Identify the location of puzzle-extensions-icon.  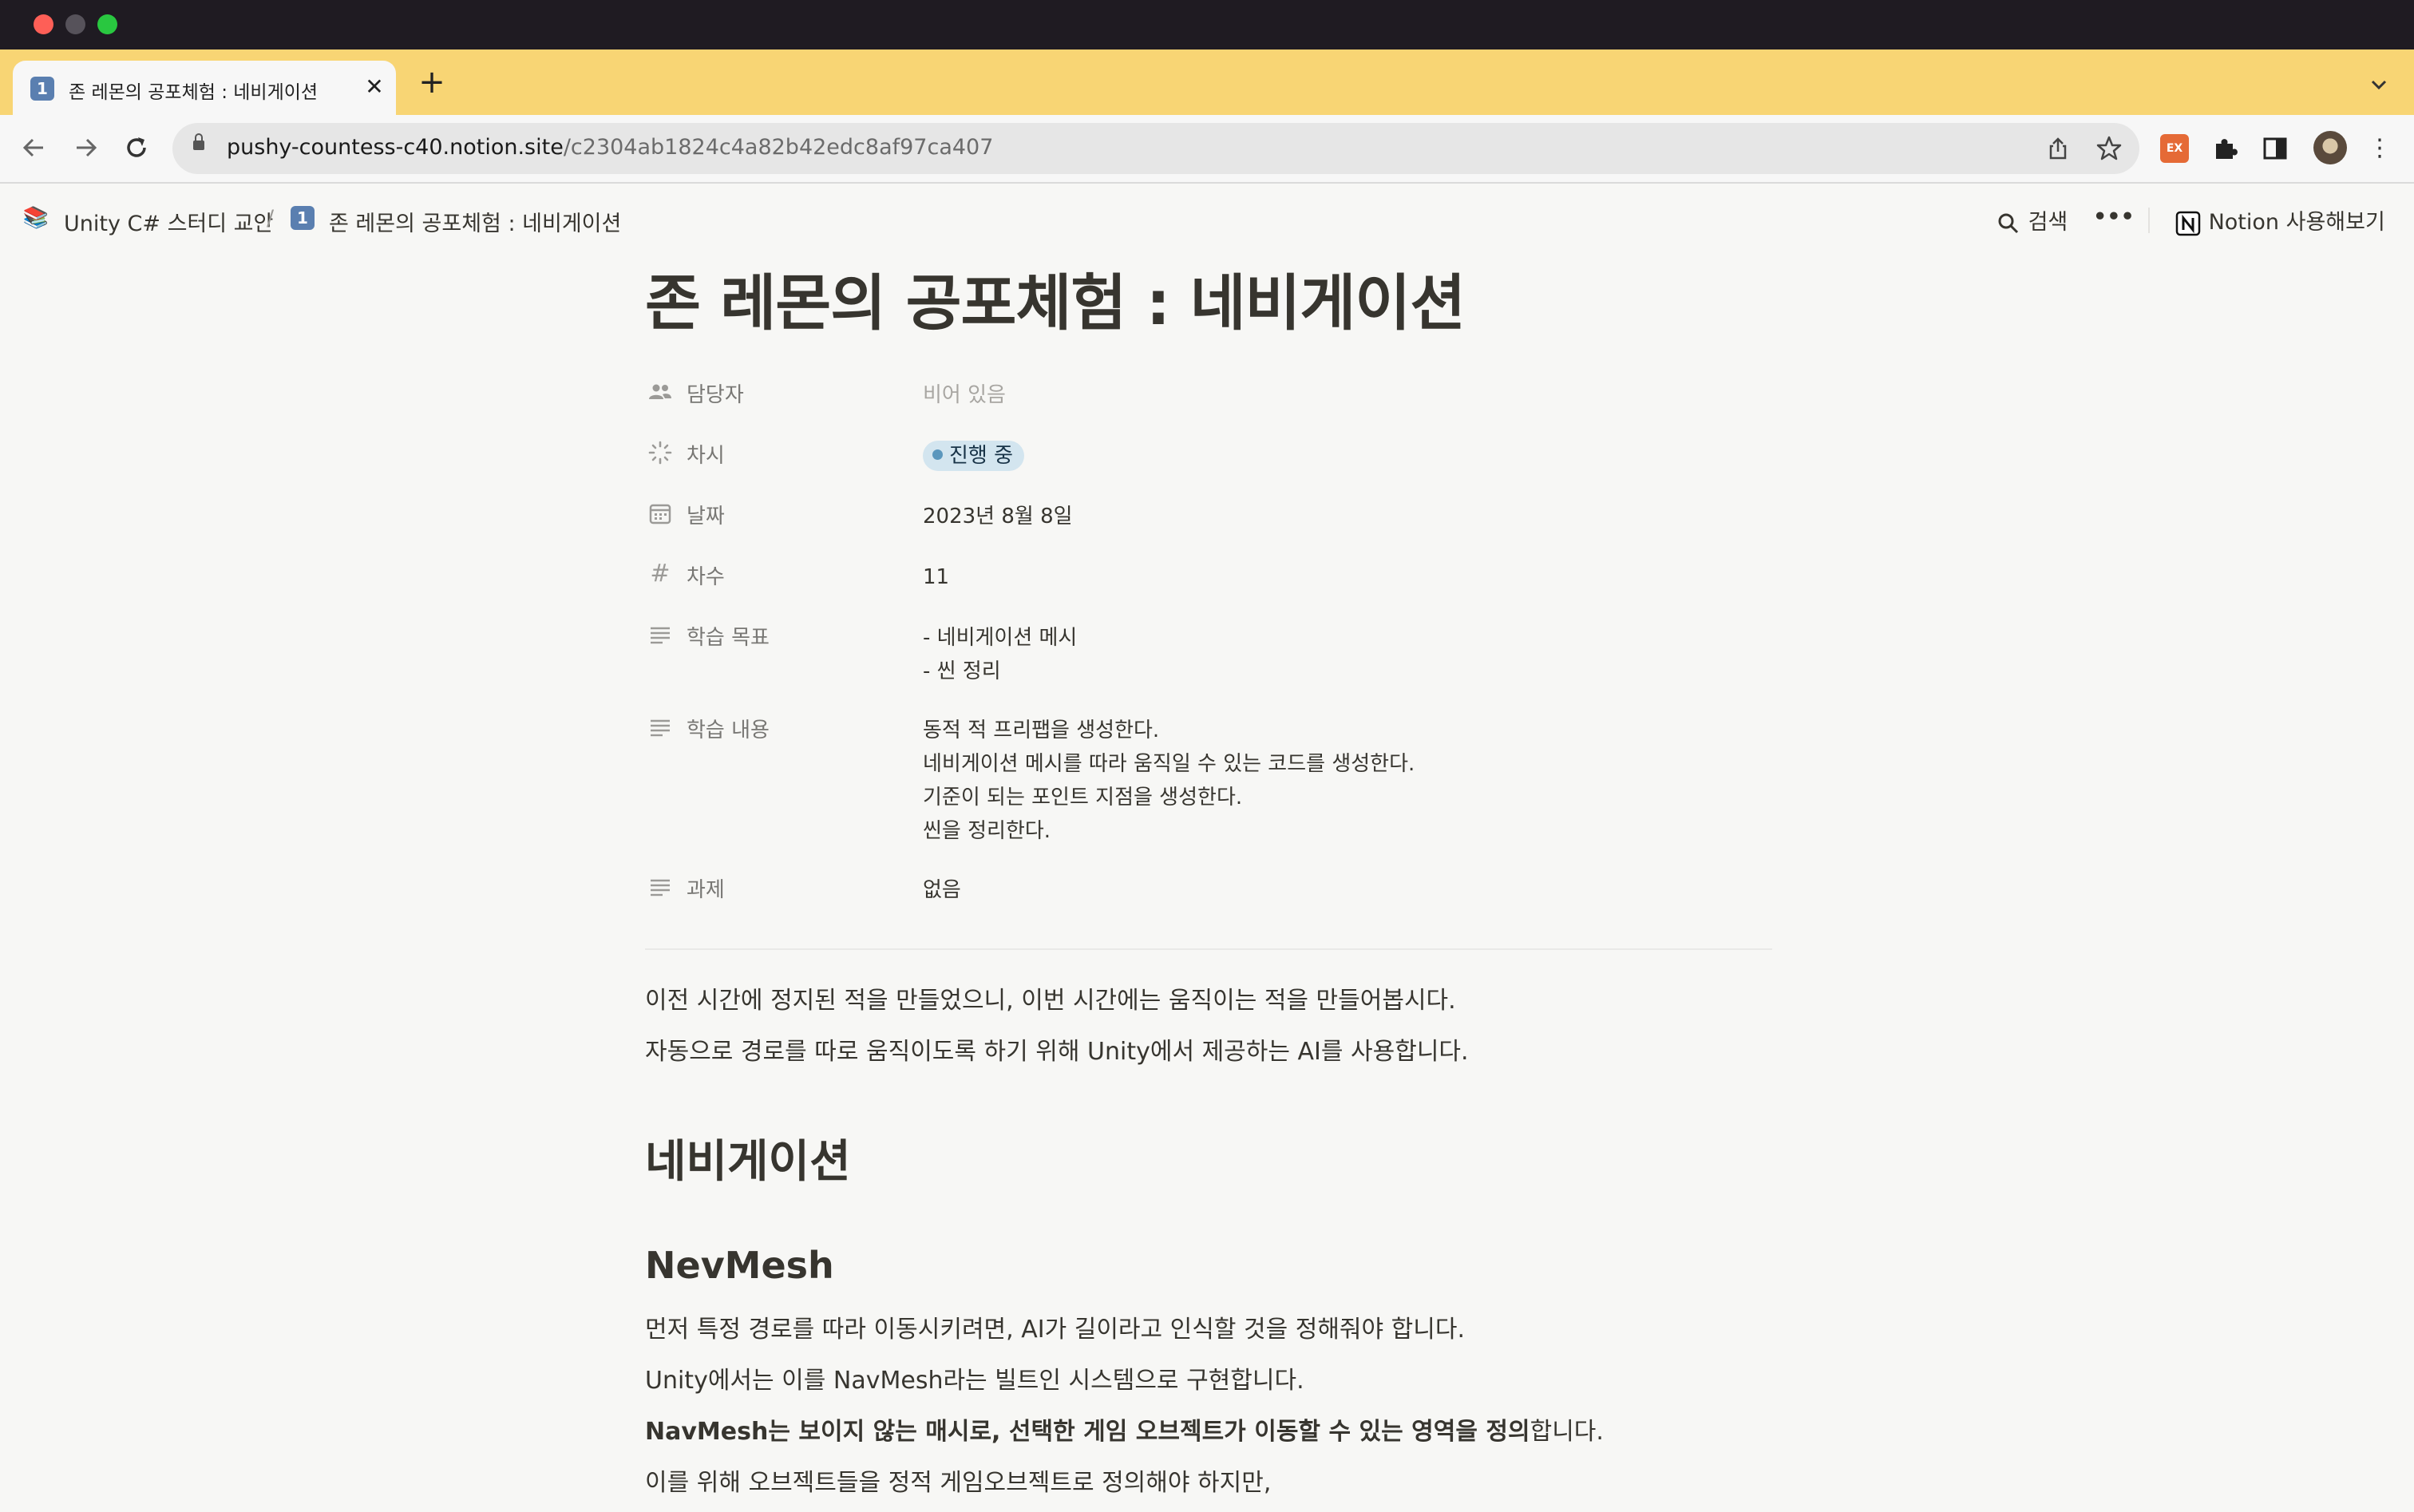
(2225, 148).